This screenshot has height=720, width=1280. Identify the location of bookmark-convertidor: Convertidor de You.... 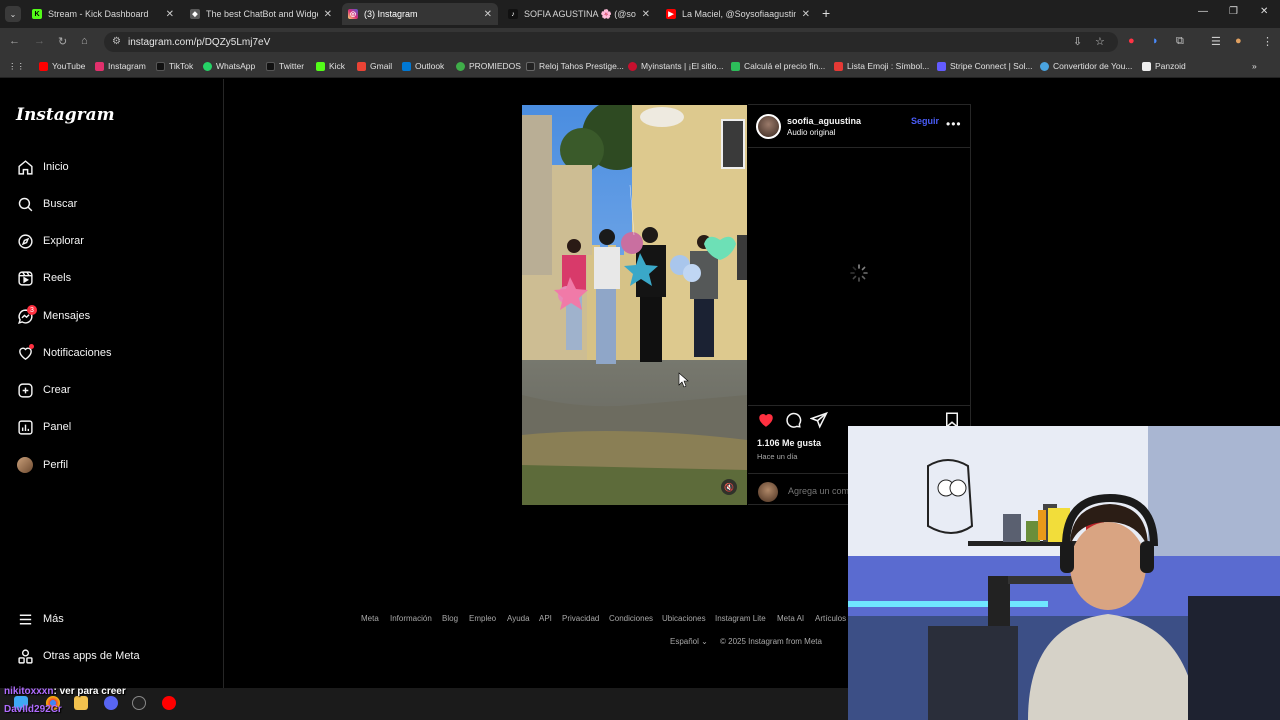
(1086, 66).